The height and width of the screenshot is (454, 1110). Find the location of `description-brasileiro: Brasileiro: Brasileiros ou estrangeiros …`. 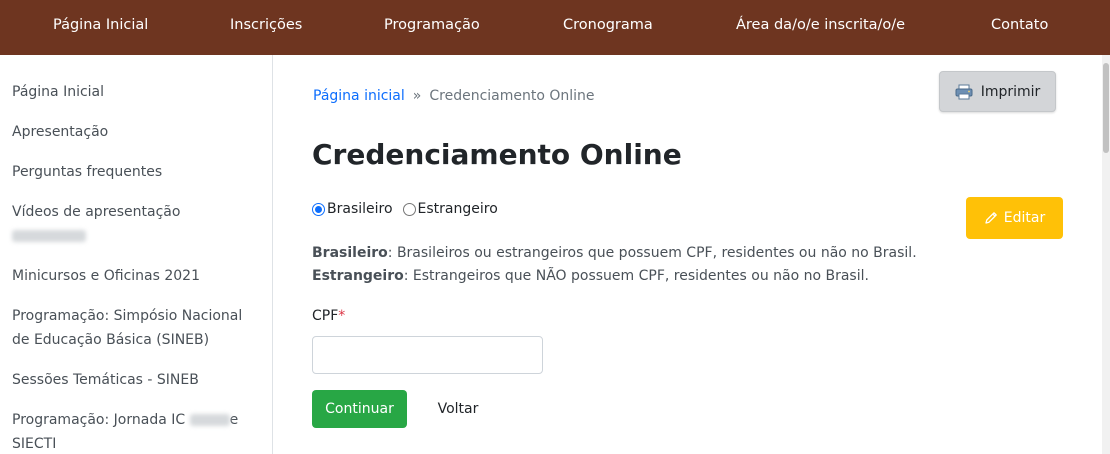

description-brasileiro: Brasileiro: Brasileiros ou estrangeiros … is located at coordinates (614, 253).